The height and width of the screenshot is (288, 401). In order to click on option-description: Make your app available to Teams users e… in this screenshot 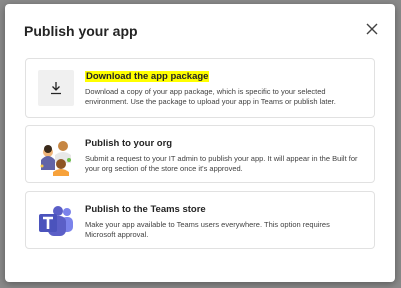, I will do `click(207, 229)`.